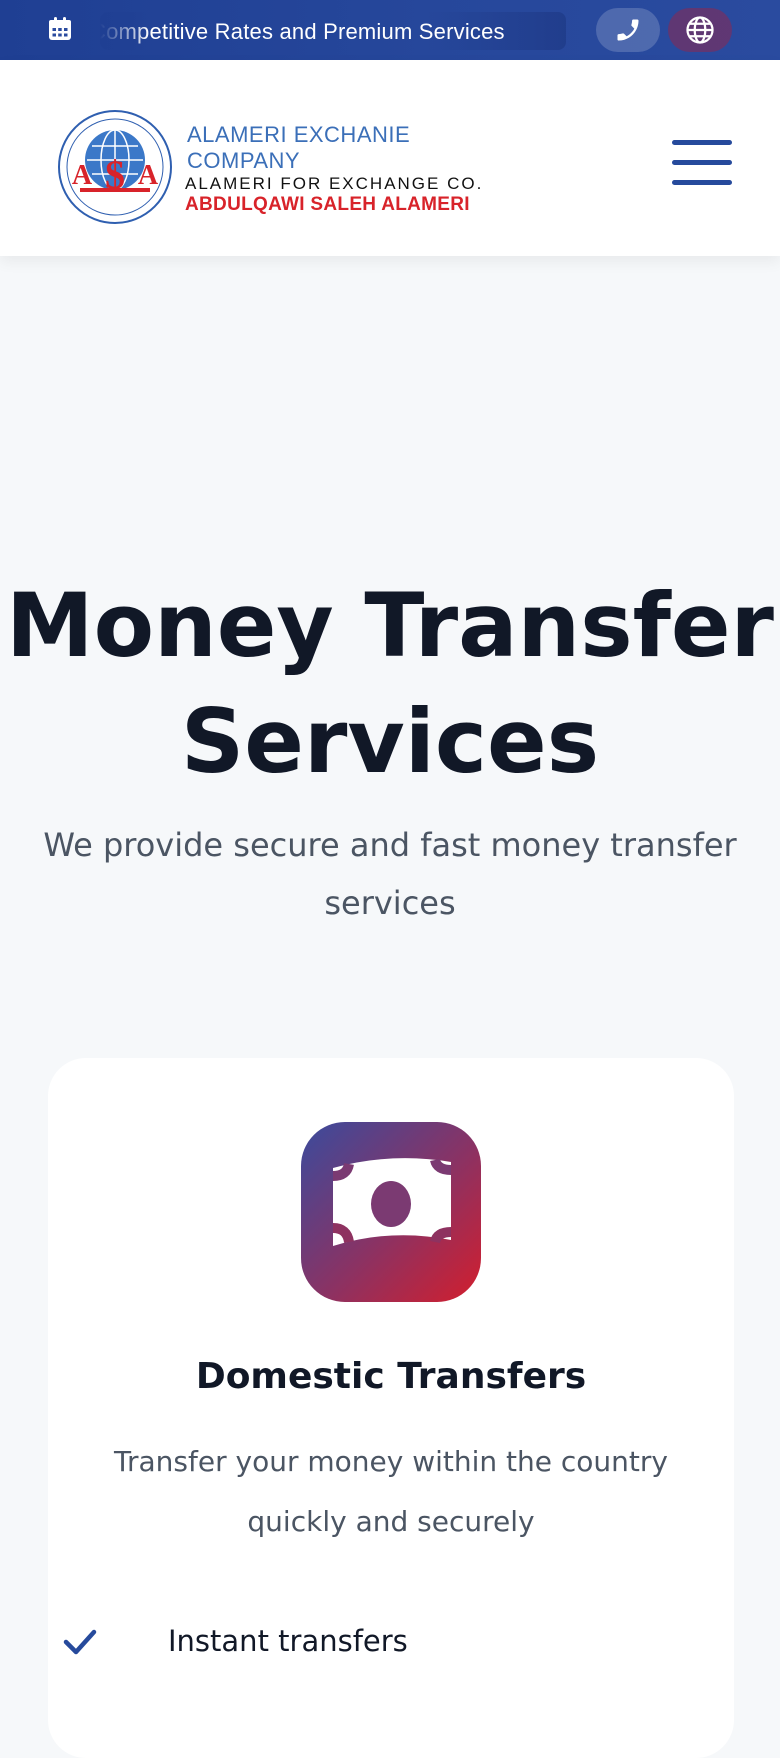 The image size is (780, 1758). Describe the element at coordinates (390, 683) in the screenshot. I see `page-title: Money Transfer Services` at that location.